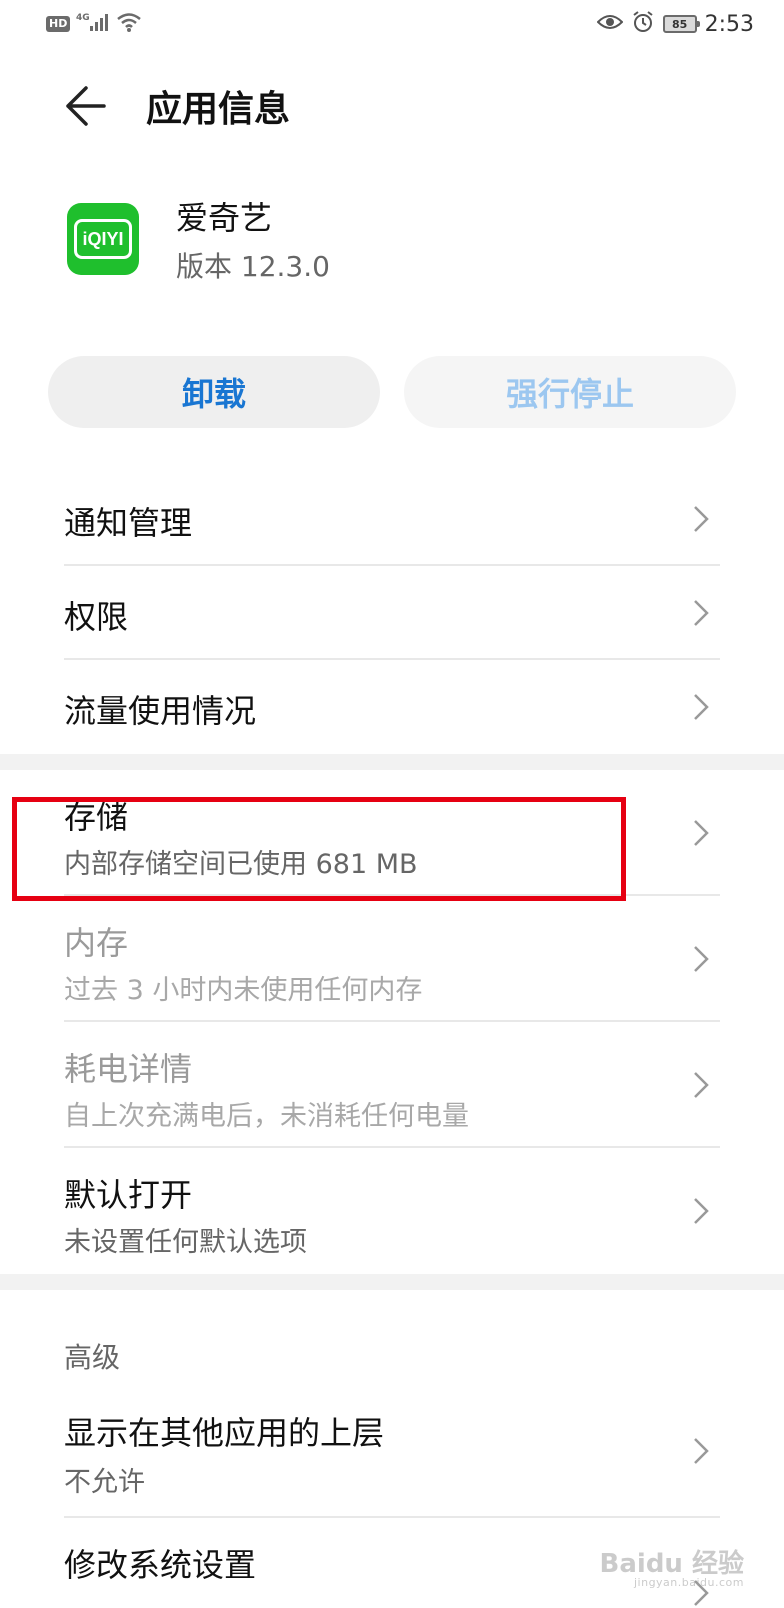 The image size is (784, 1608). Describe the element at coordinates (160, 709) in the screenshot. I see `row-title: 流量使用情况` at that location.